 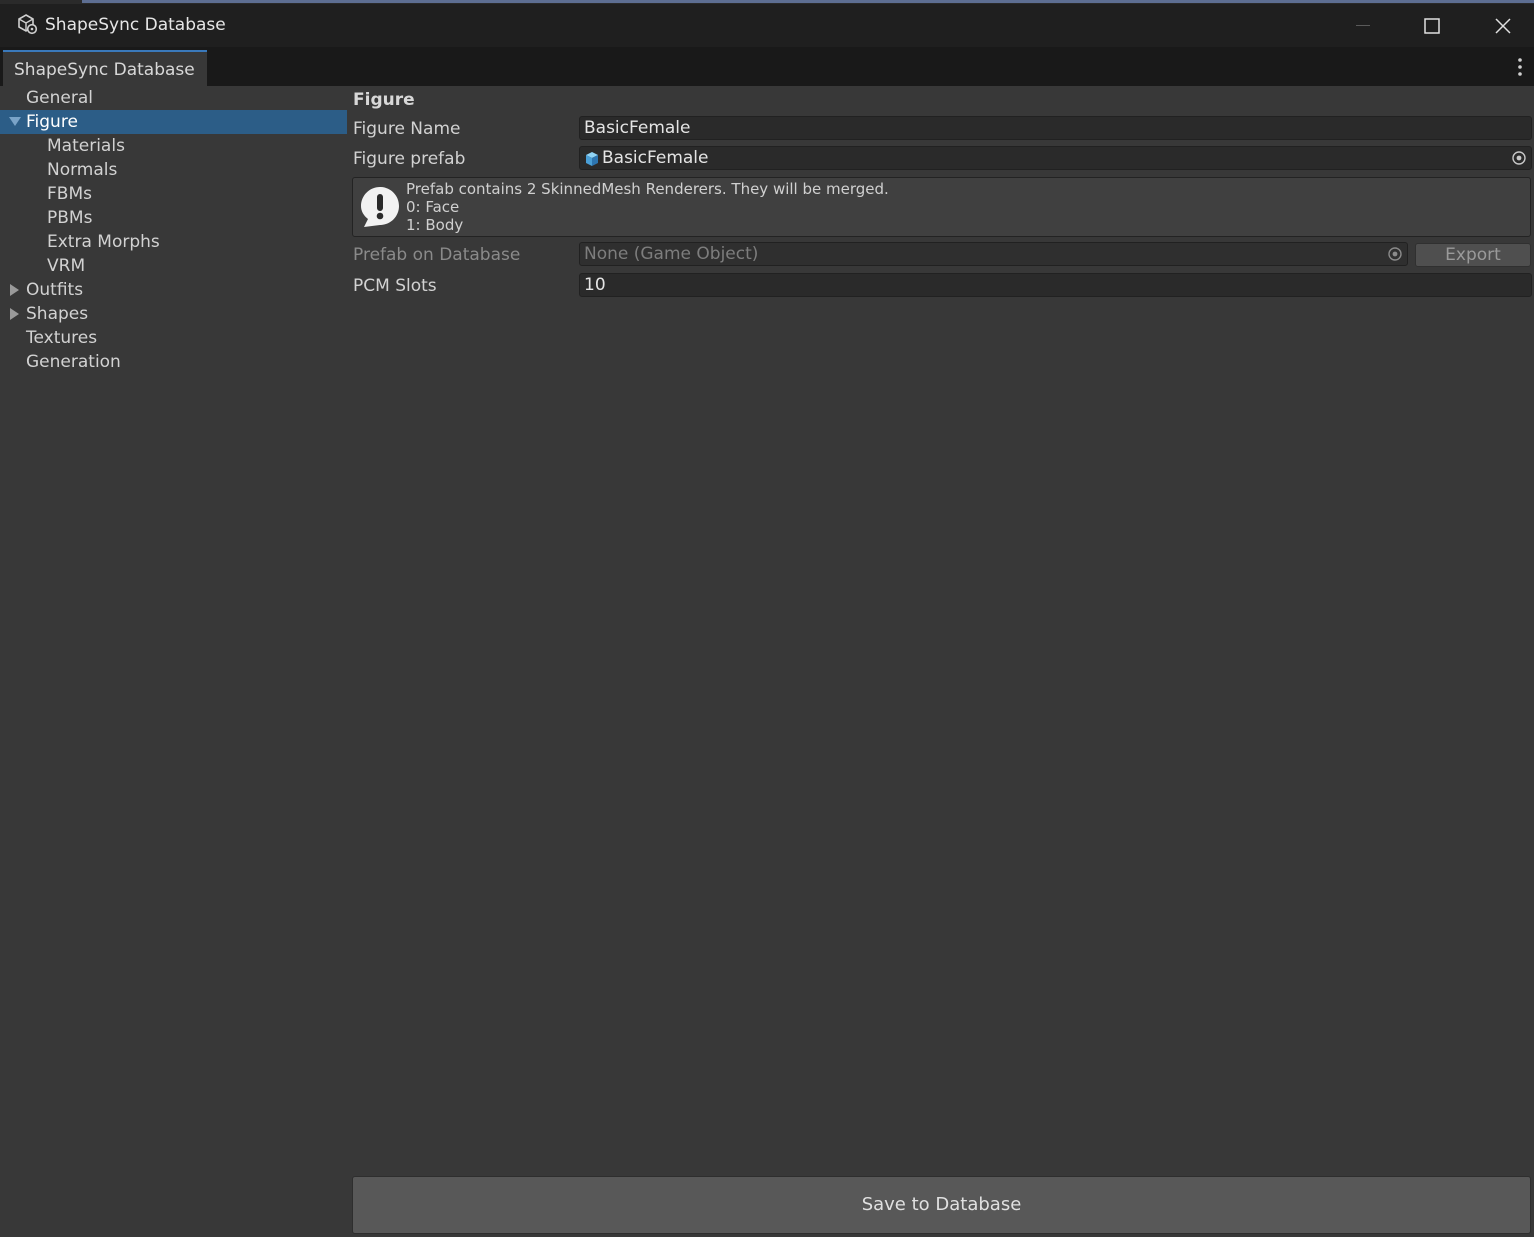 I want to click on warning-exclamation-icon, so click(x=380, y=207).